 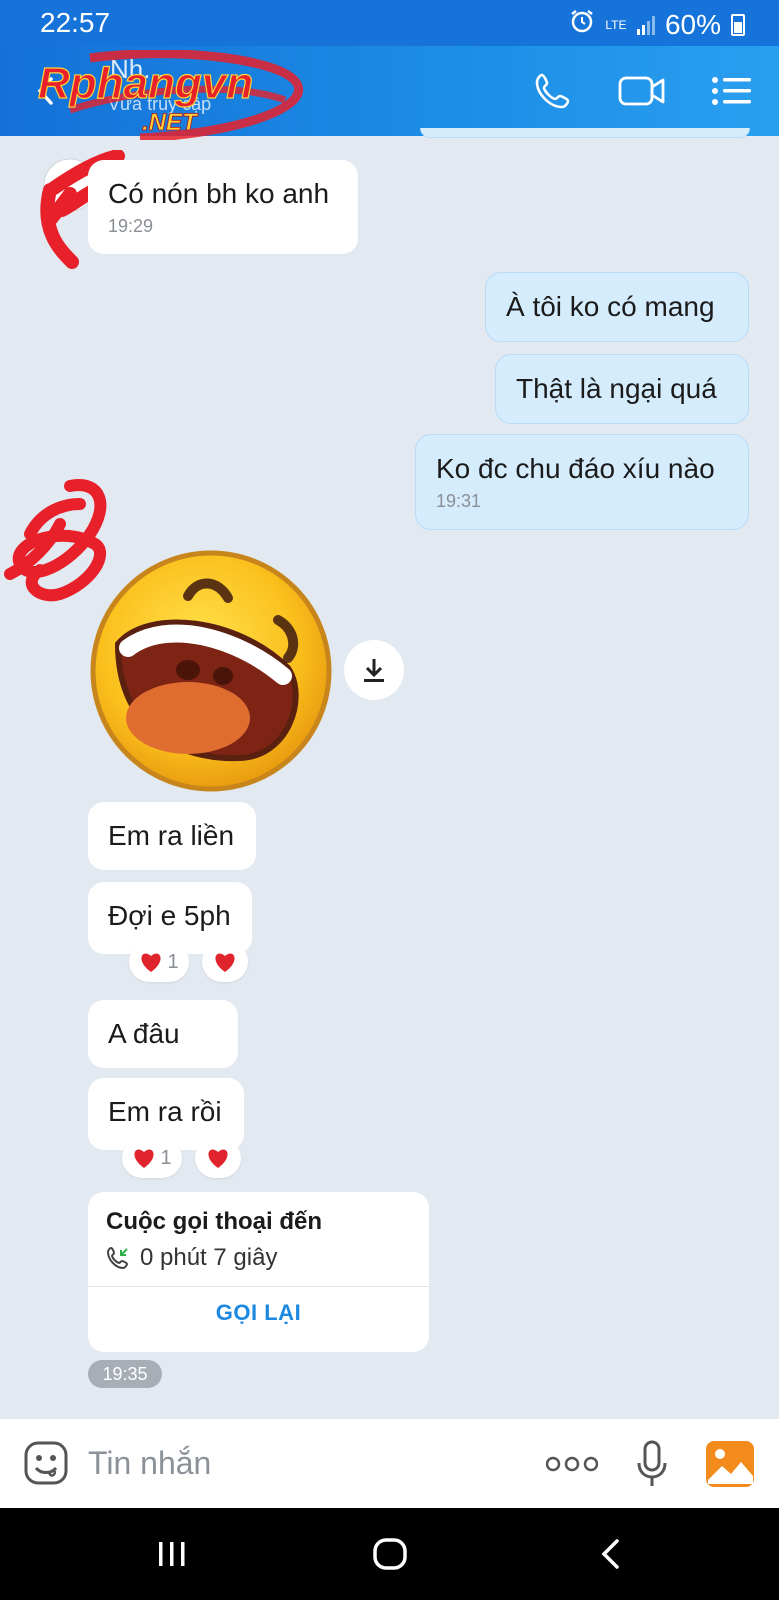 I want to click on menu-icon, so click(x=732, y=91).